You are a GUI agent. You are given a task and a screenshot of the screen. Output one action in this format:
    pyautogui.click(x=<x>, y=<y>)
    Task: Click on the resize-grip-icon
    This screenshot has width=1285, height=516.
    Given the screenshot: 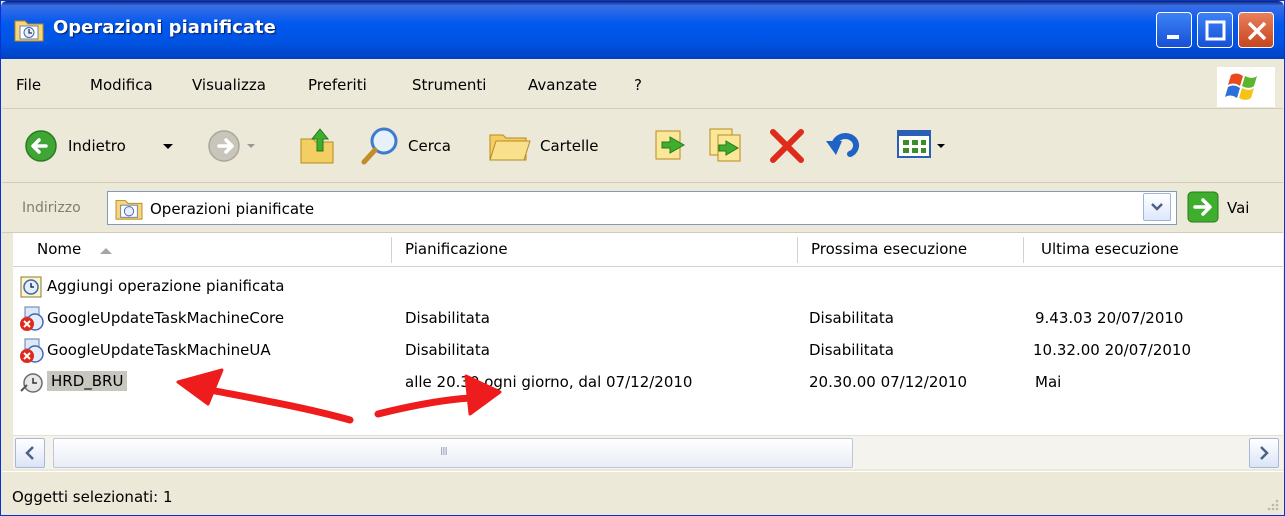 What is the action you would take?
    pyautogui.click(x=1272, y=504)
    